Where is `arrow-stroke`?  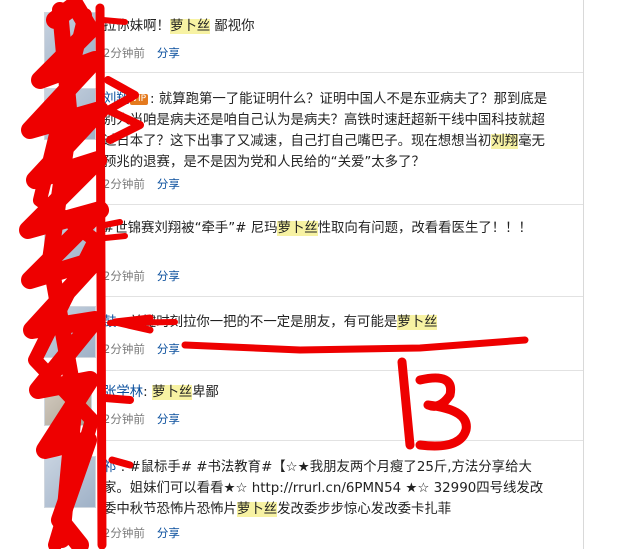 arrow-stroke is located at coordinates (142, 322).